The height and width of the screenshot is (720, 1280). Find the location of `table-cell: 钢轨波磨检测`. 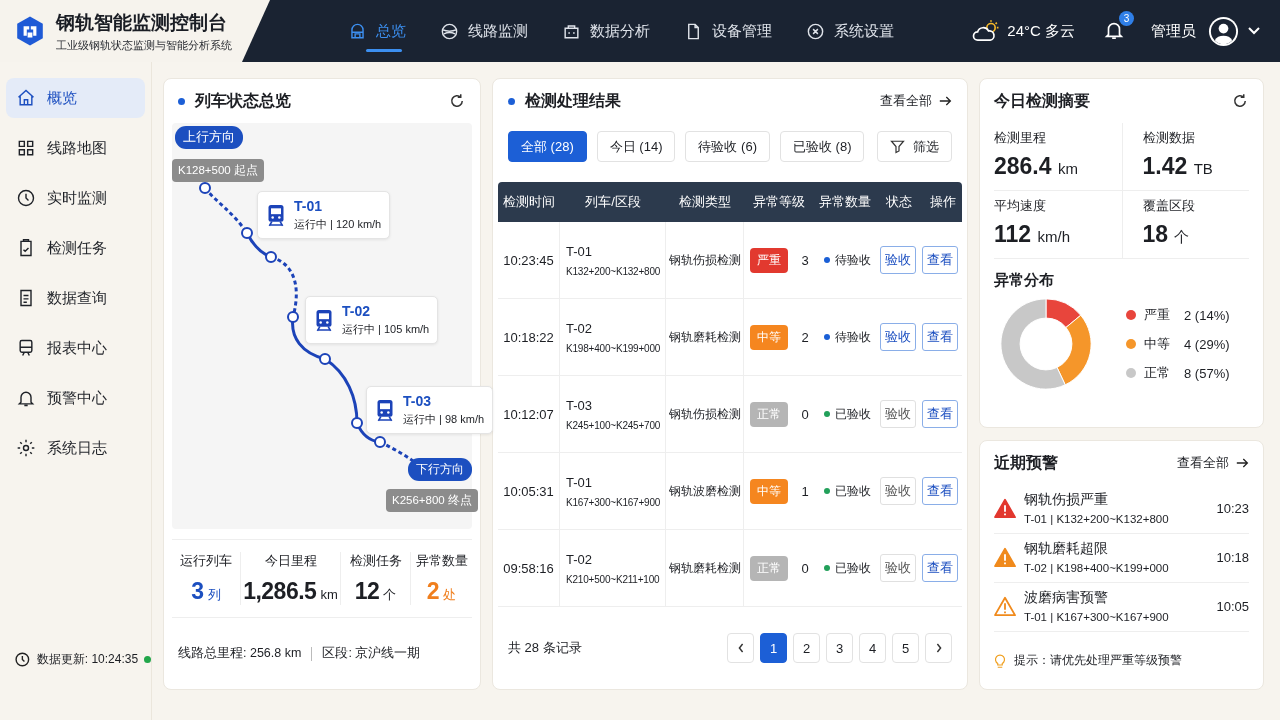

table-cell: 钢轨波磨检测 is located at coordinates (704, 491).